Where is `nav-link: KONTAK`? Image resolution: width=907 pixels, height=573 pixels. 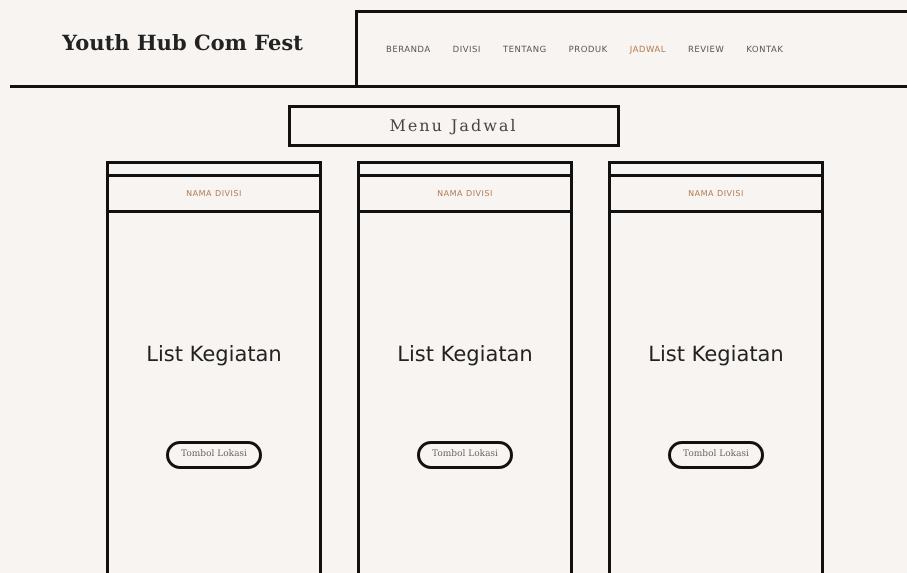
nav-link: KONTAK is located at coordinates (765, 50).